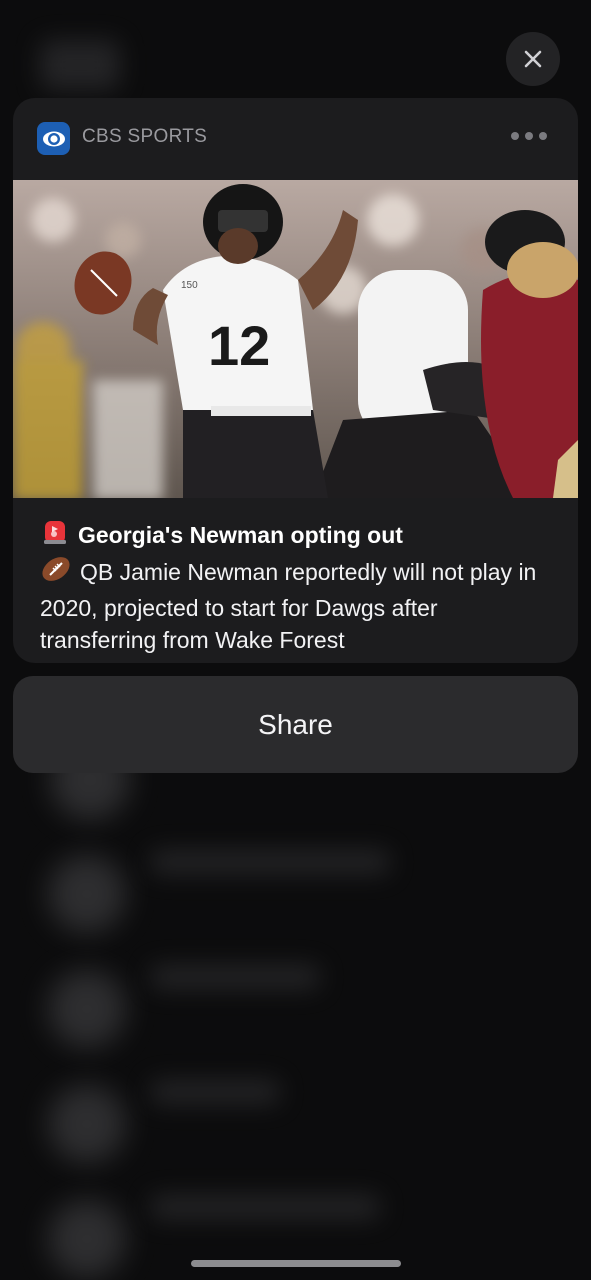 The width and height of the screenshot is (591, 1280). What do you see at coordinates (53, 138) in the screenshot?
I see `cbs-eye-icon` at bounding box center [53, 138].